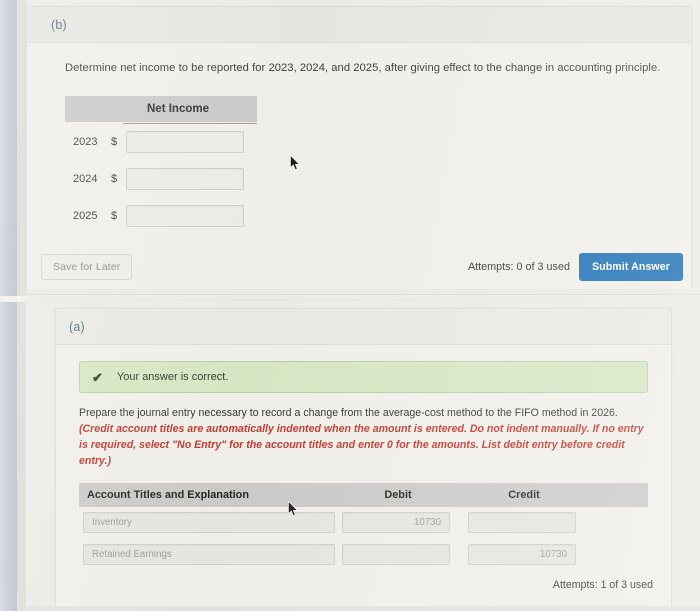  Describe the element at coordinates (370, 300) in the screenshot. I see `section-divider-bottom` at that location.